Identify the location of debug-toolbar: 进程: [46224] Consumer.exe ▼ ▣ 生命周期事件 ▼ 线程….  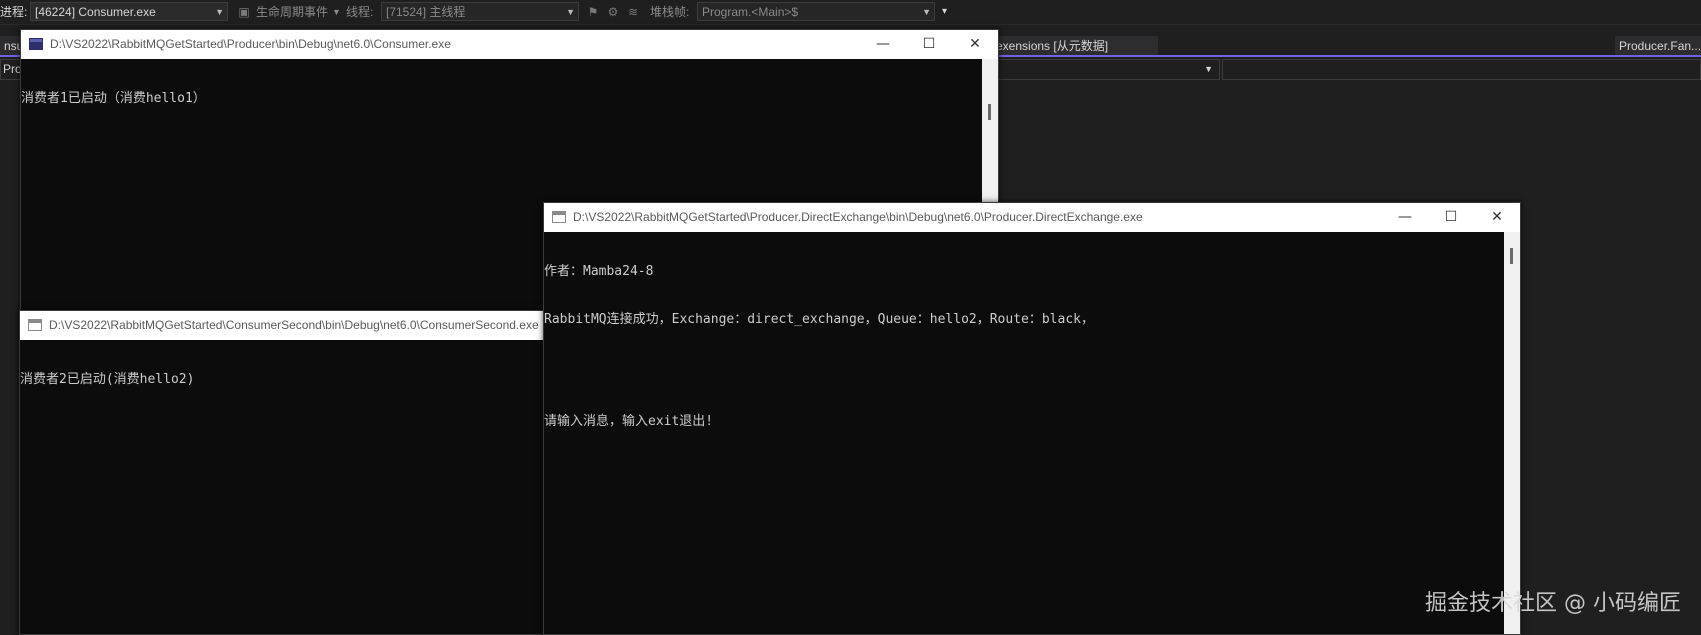
(850, 12).